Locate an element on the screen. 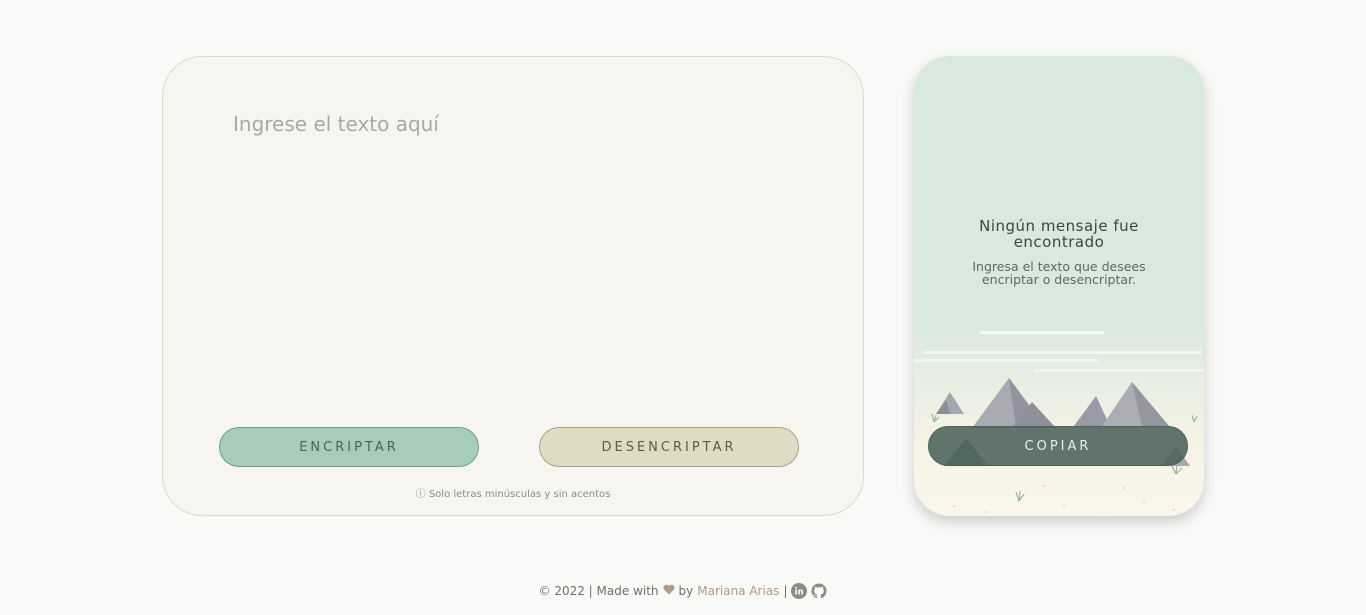  github-icon is located at coordinates (819, 591).